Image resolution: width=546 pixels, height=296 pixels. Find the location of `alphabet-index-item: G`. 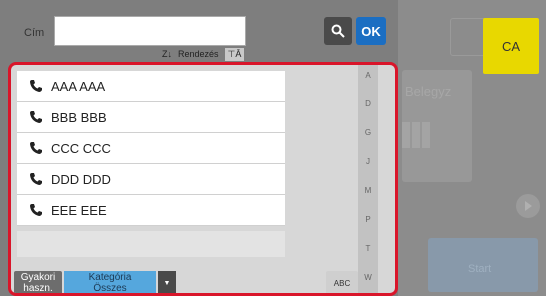

alphabet-index-item: G is located at coordinates (368, 132).